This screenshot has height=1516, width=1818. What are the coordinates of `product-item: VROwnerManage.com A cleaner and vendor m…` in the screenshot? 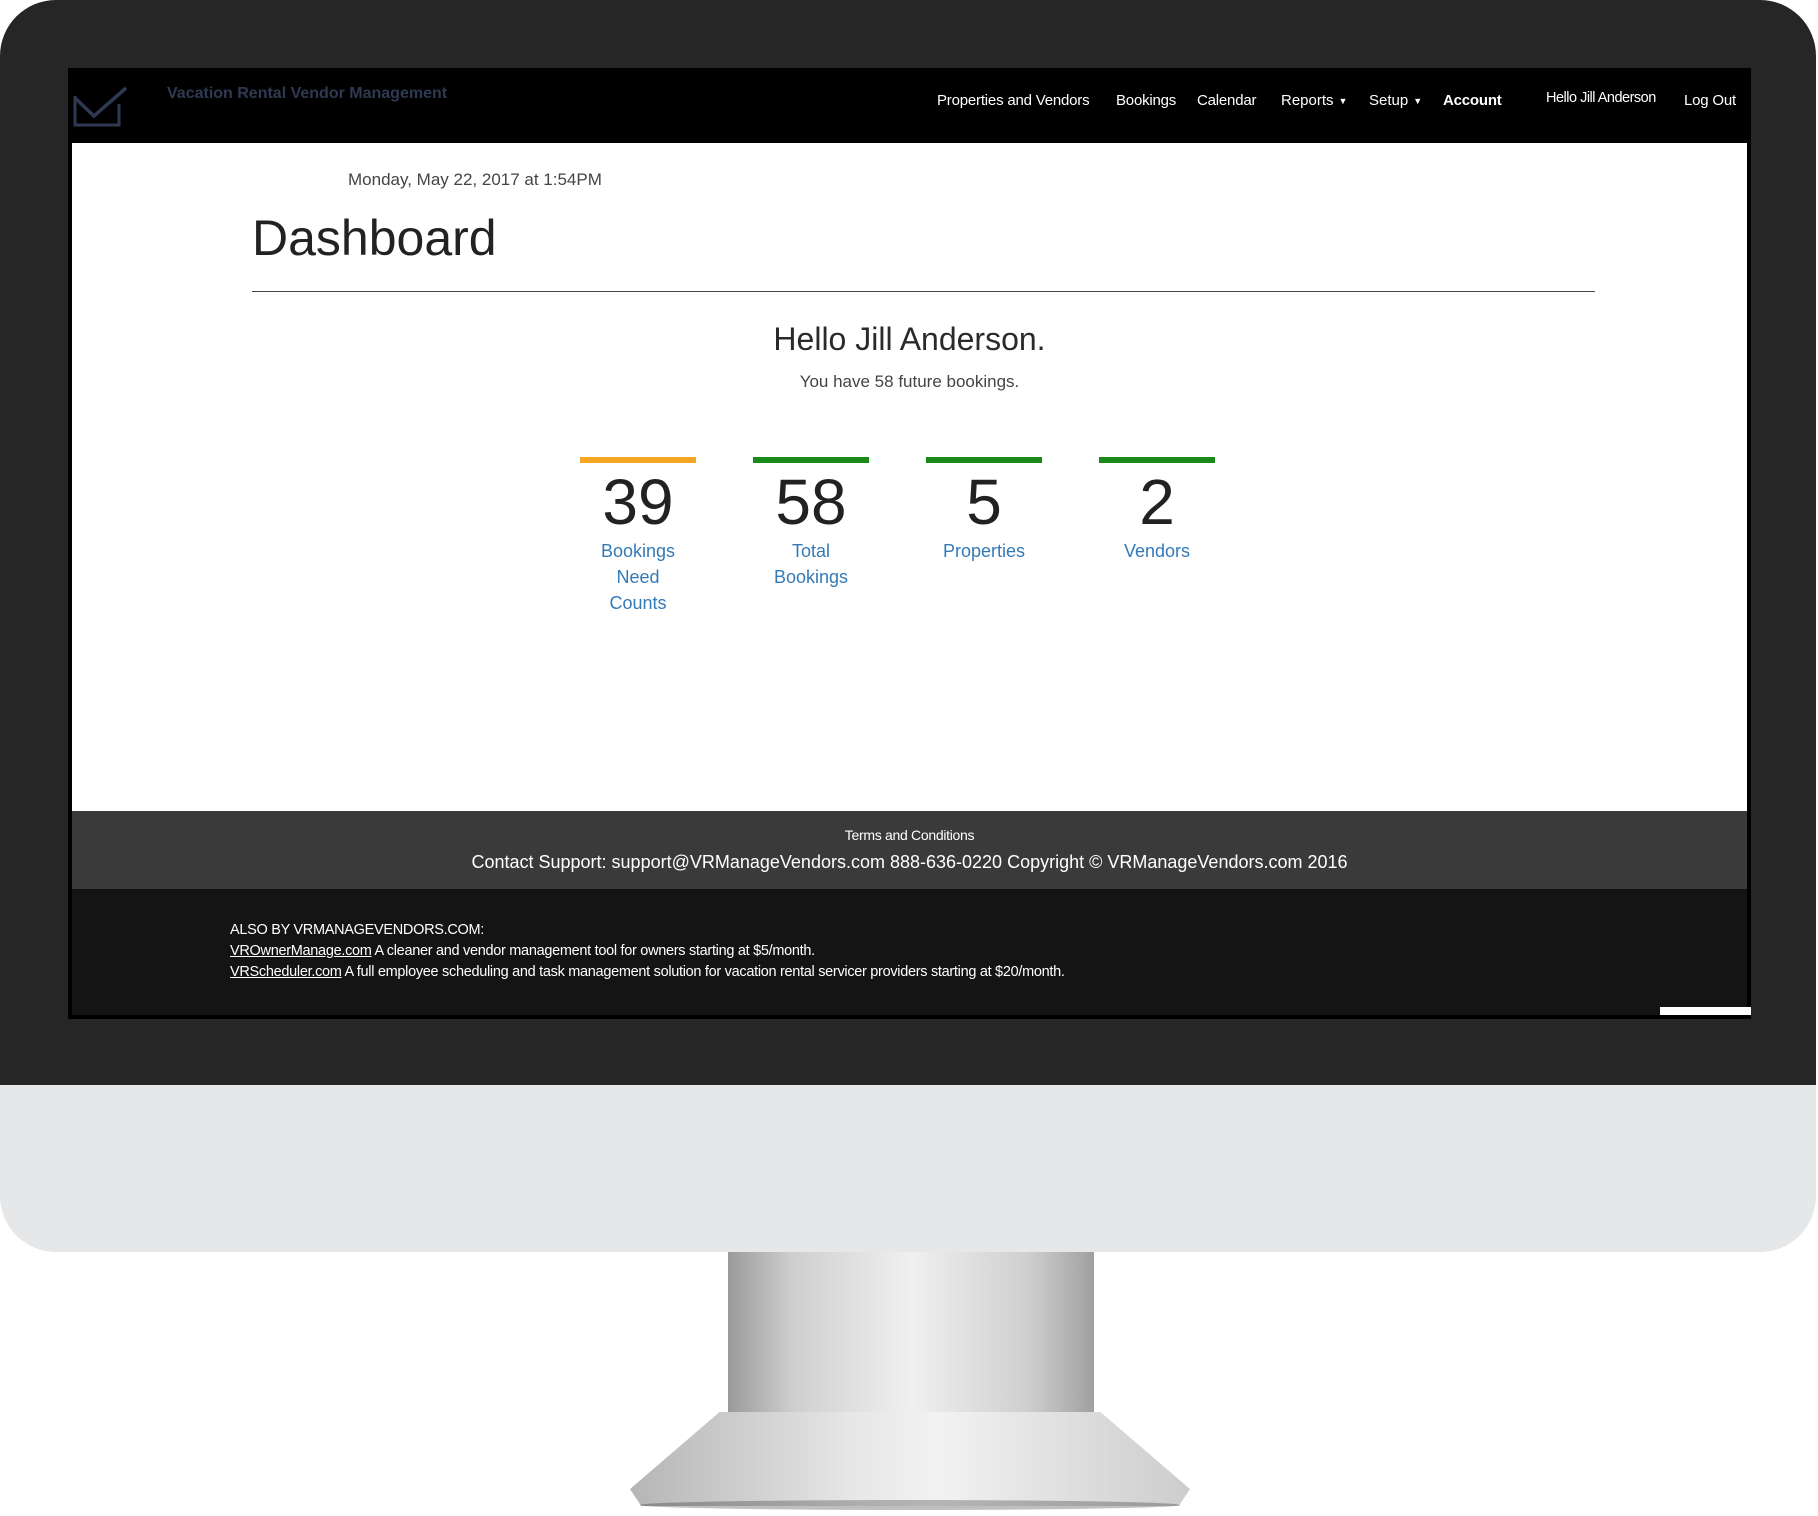 It's located at (647, 951).